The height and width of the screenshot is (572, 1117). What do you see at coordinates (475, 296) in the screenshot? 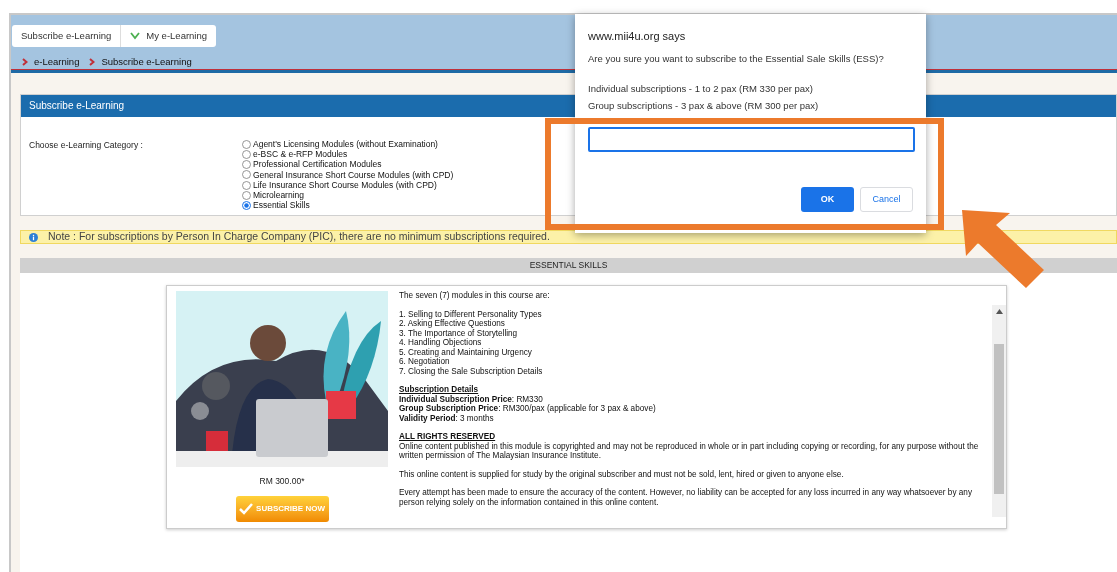
I see `intro-text: The seven (7) modules in this course are:` at bounding box center [475, 296].